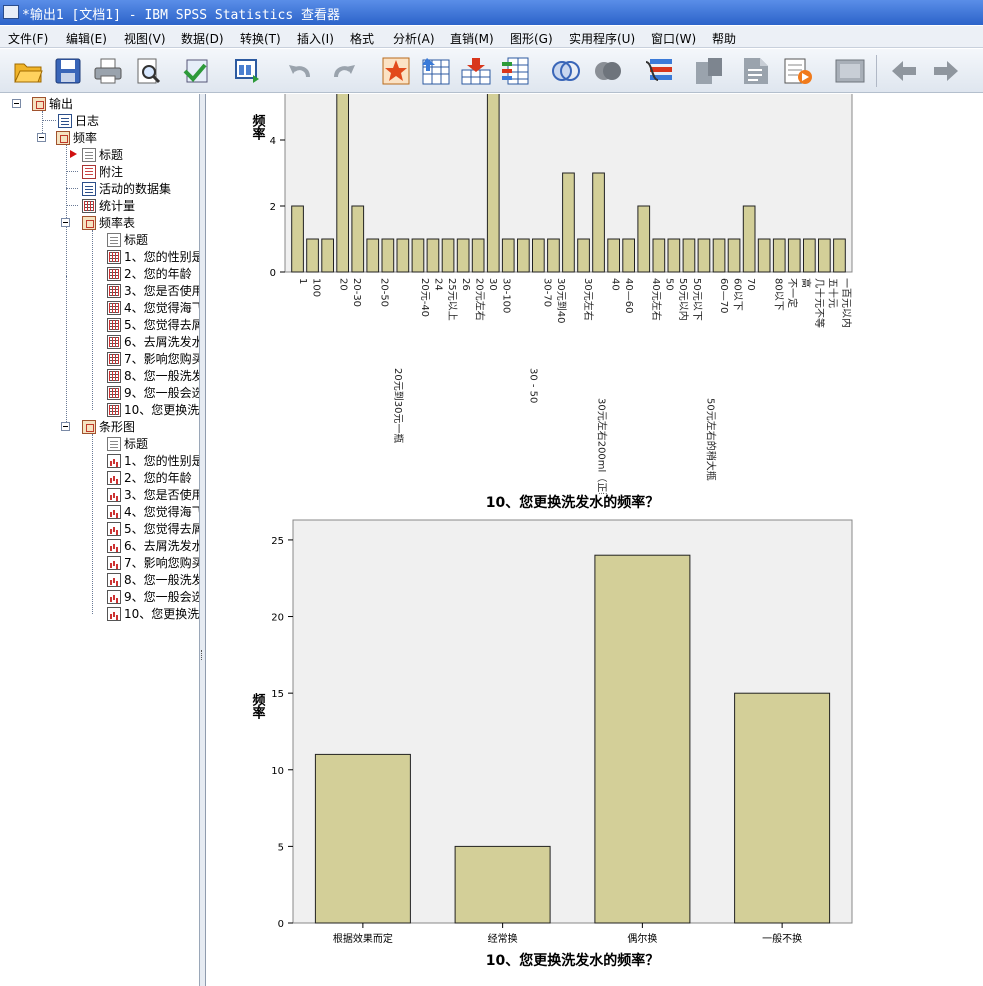  Describe the element at coordinates (153, 375) in the screenshot. I see `tree-node-table-item: 8、您一般洗发` at that location.